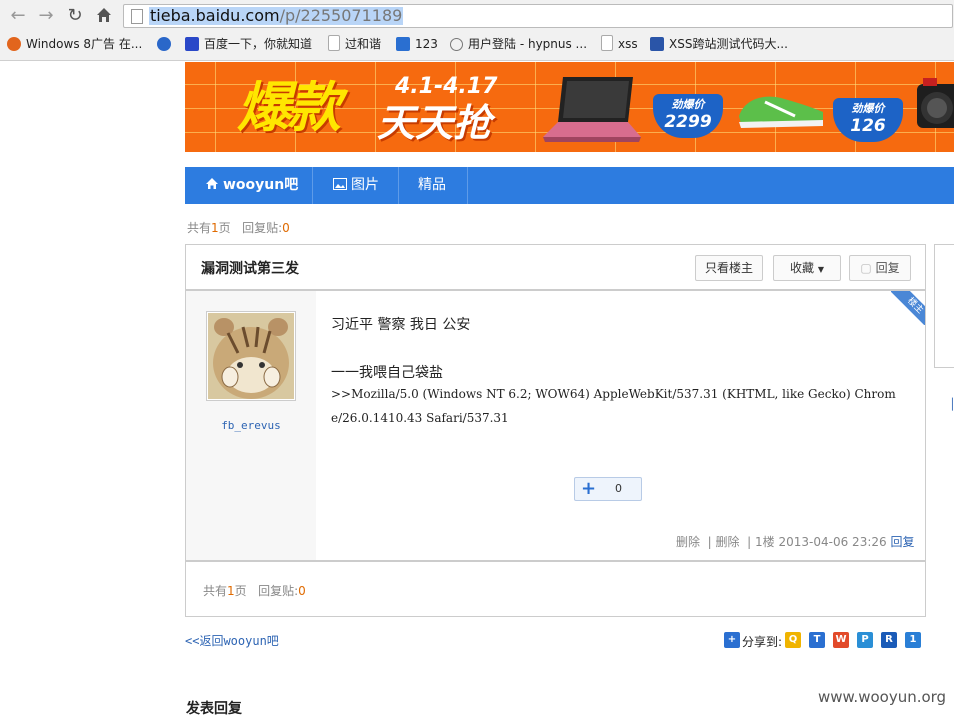  What do you see at coordinates (866, 268) in the screenshot?
I see `speech-bubble-icon: ▢` at bounding box center [866, 268].